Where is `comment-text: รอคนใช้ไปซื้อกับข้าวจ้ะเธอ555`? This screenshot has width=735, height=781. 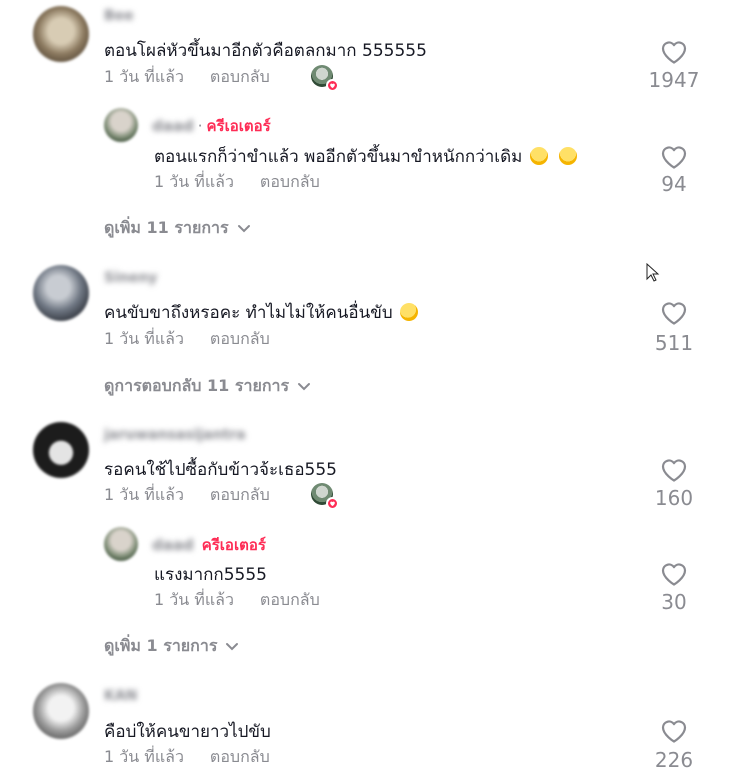 comment-text: รอคนใช้ไปซื้อกับข้าวจ้ะเธอ555 is located at coordinates (220, 470).